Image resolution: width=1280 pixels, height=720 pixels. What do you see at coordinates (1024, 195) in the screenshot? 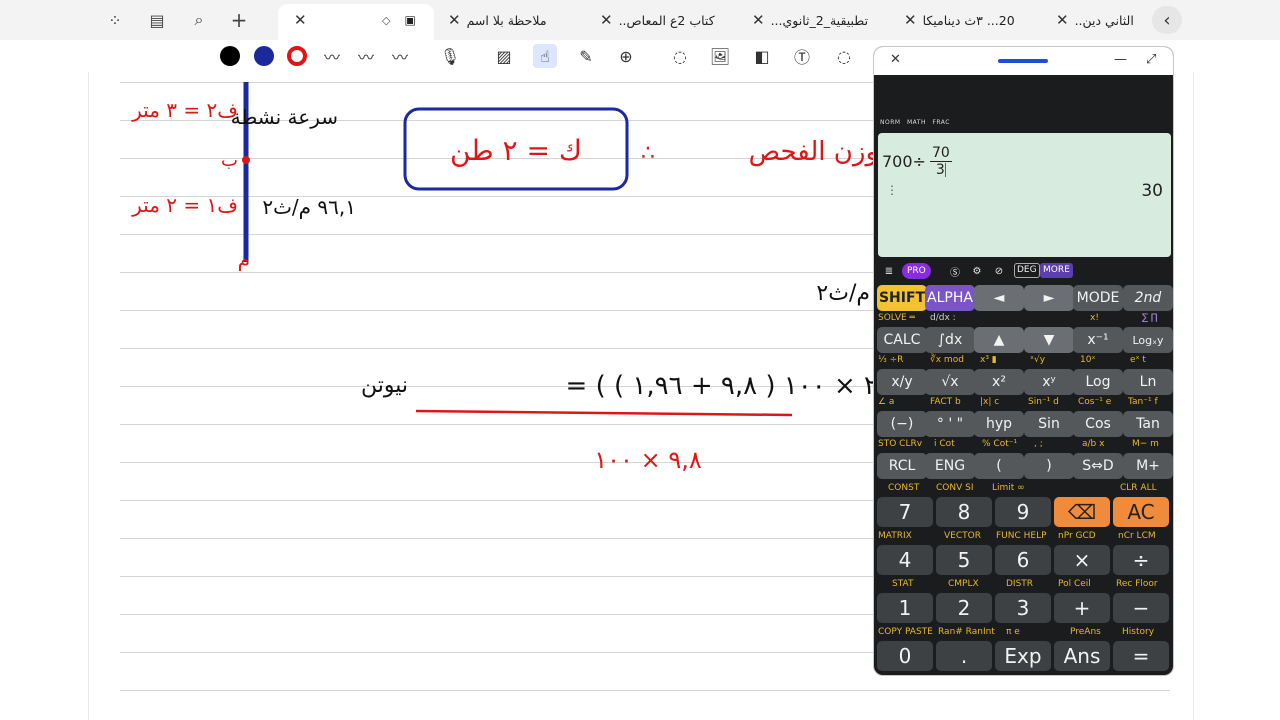
I see `calculator-display: 700÷ 70 3 ⋮ 30` at bounding box center [1024, 195].